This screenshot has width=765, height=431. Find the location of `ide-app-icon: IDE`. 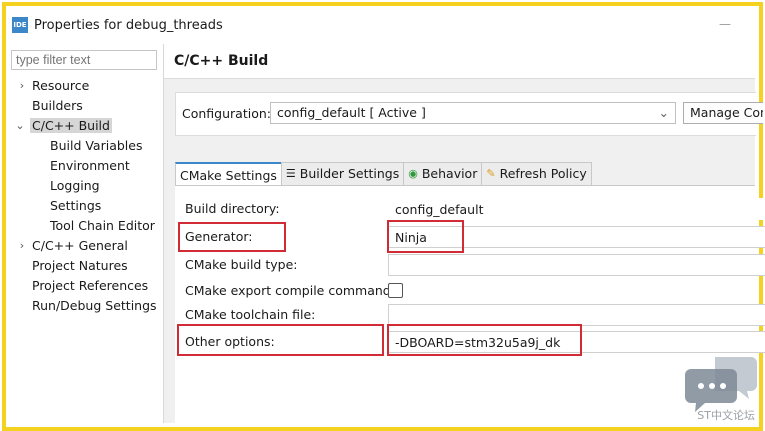

ide-app-icon: IDE is located at coordinates (20, 25).